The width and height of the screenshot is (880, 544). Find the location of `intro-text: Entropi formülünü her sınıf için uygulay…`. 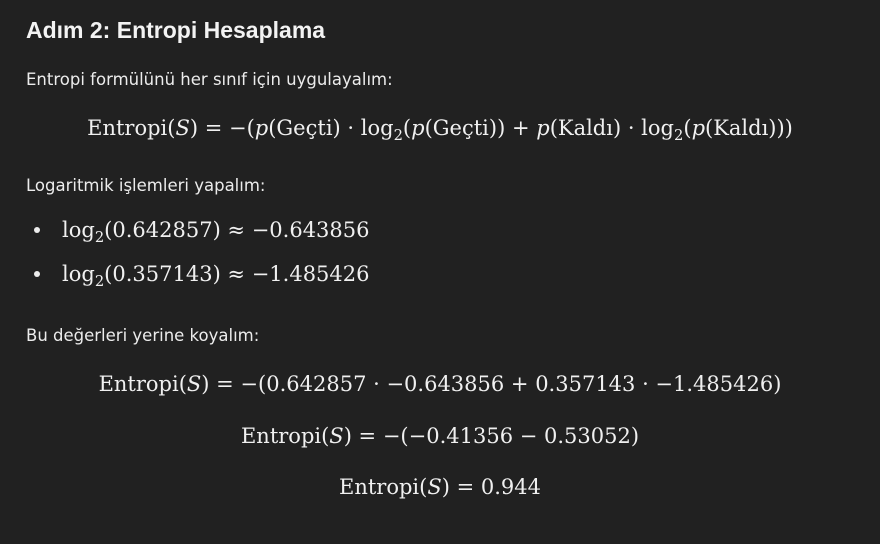

intro-text: Entropi formülünü her sınıf için uygulay… is located at coordinates (209, 79).